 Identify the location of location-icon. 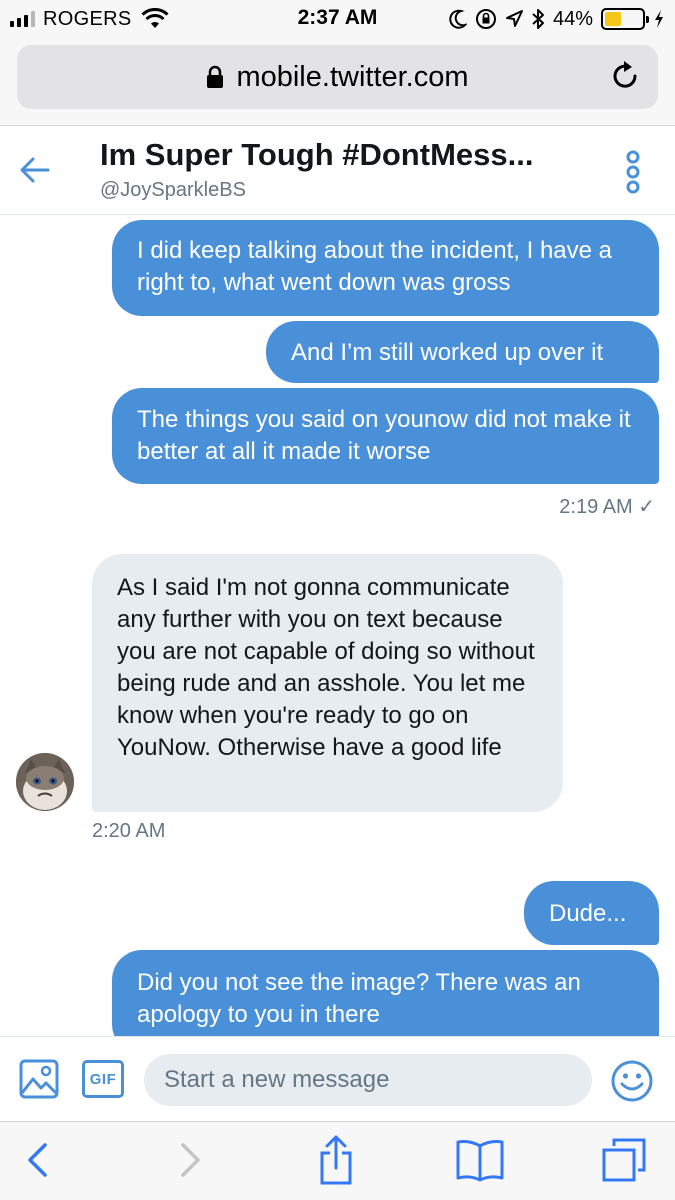
(514, 18).